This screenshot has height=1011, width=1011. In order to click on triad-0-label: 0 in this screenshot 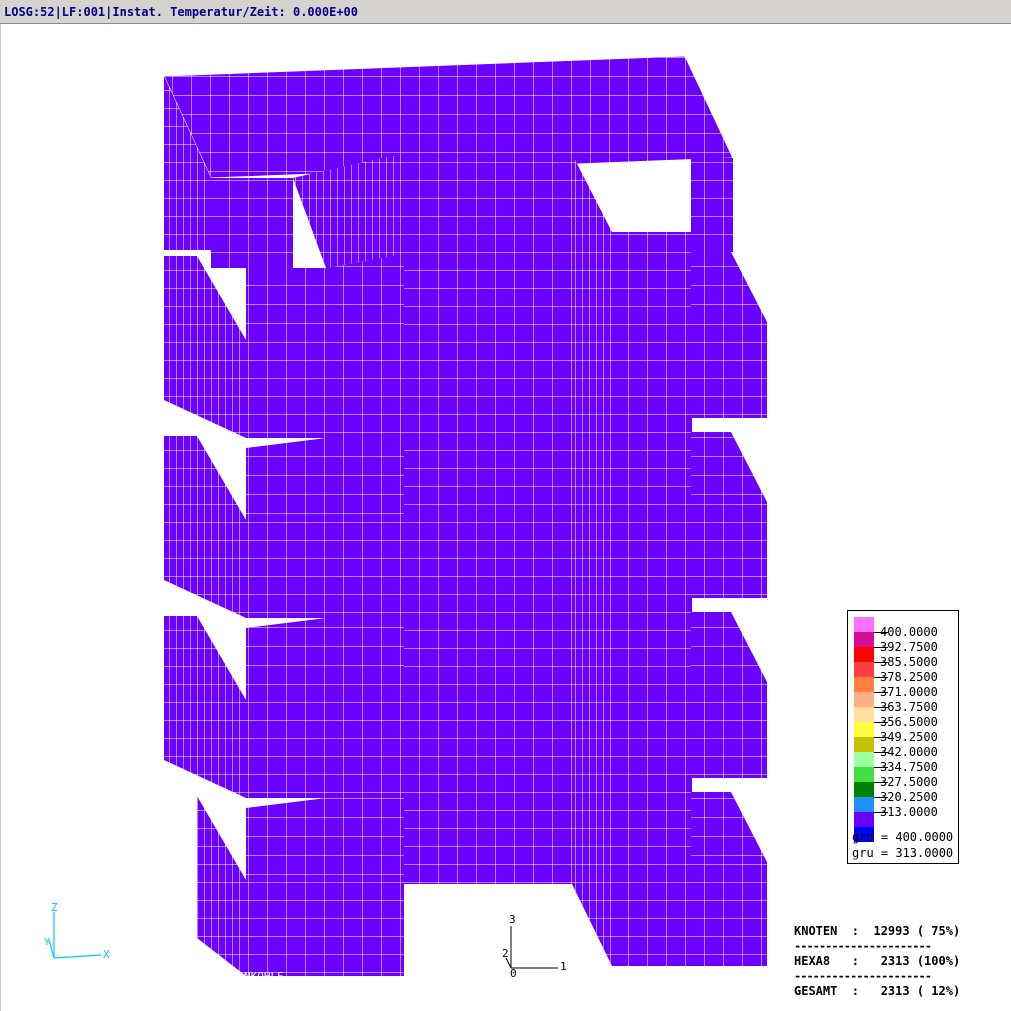, I will do `click(513, 973)`.